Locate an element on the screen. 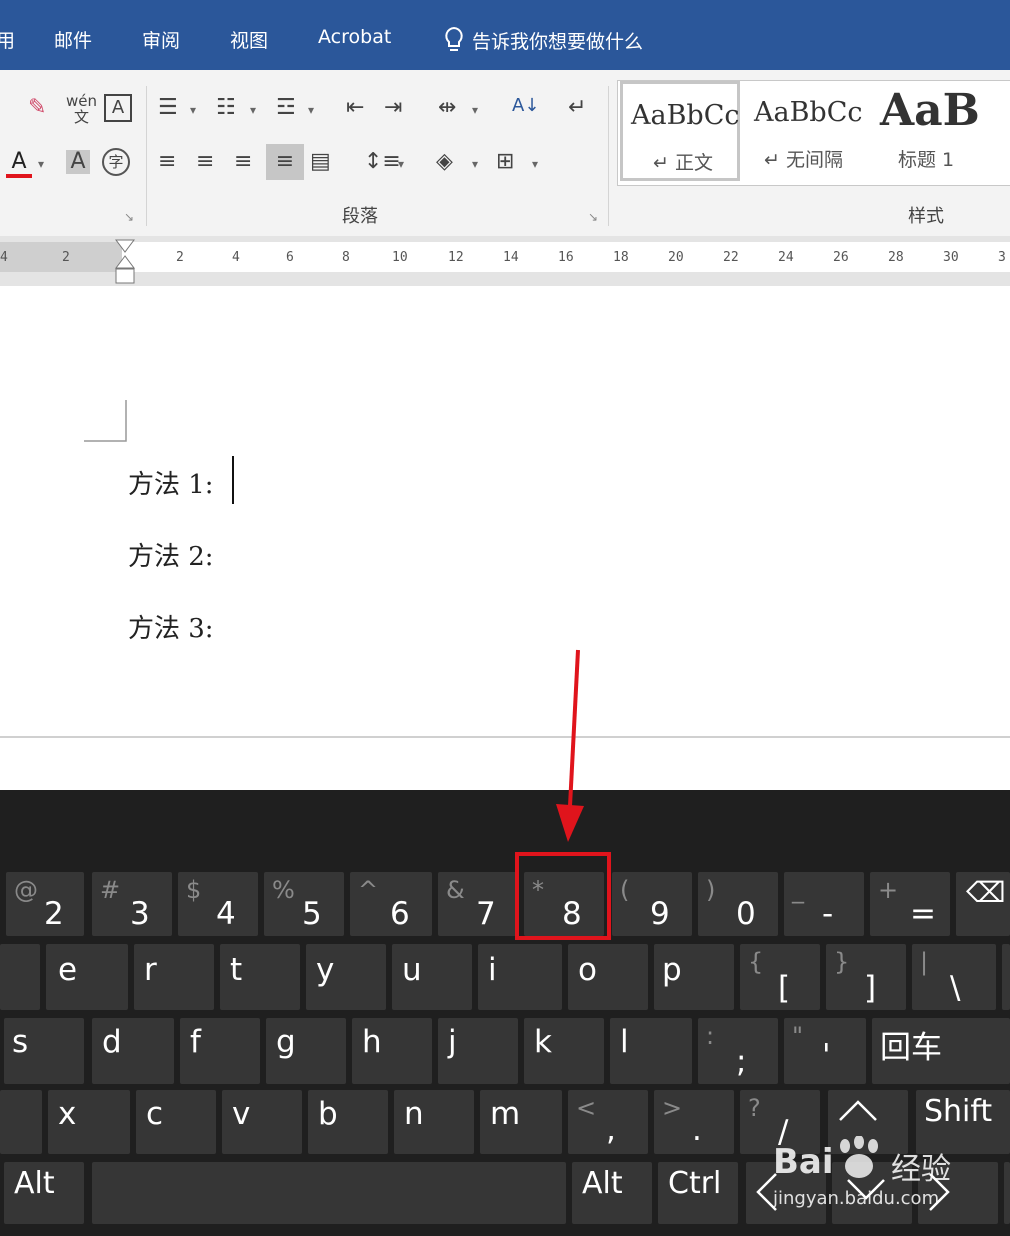  key-p: p is located at coordinates (694, 977).